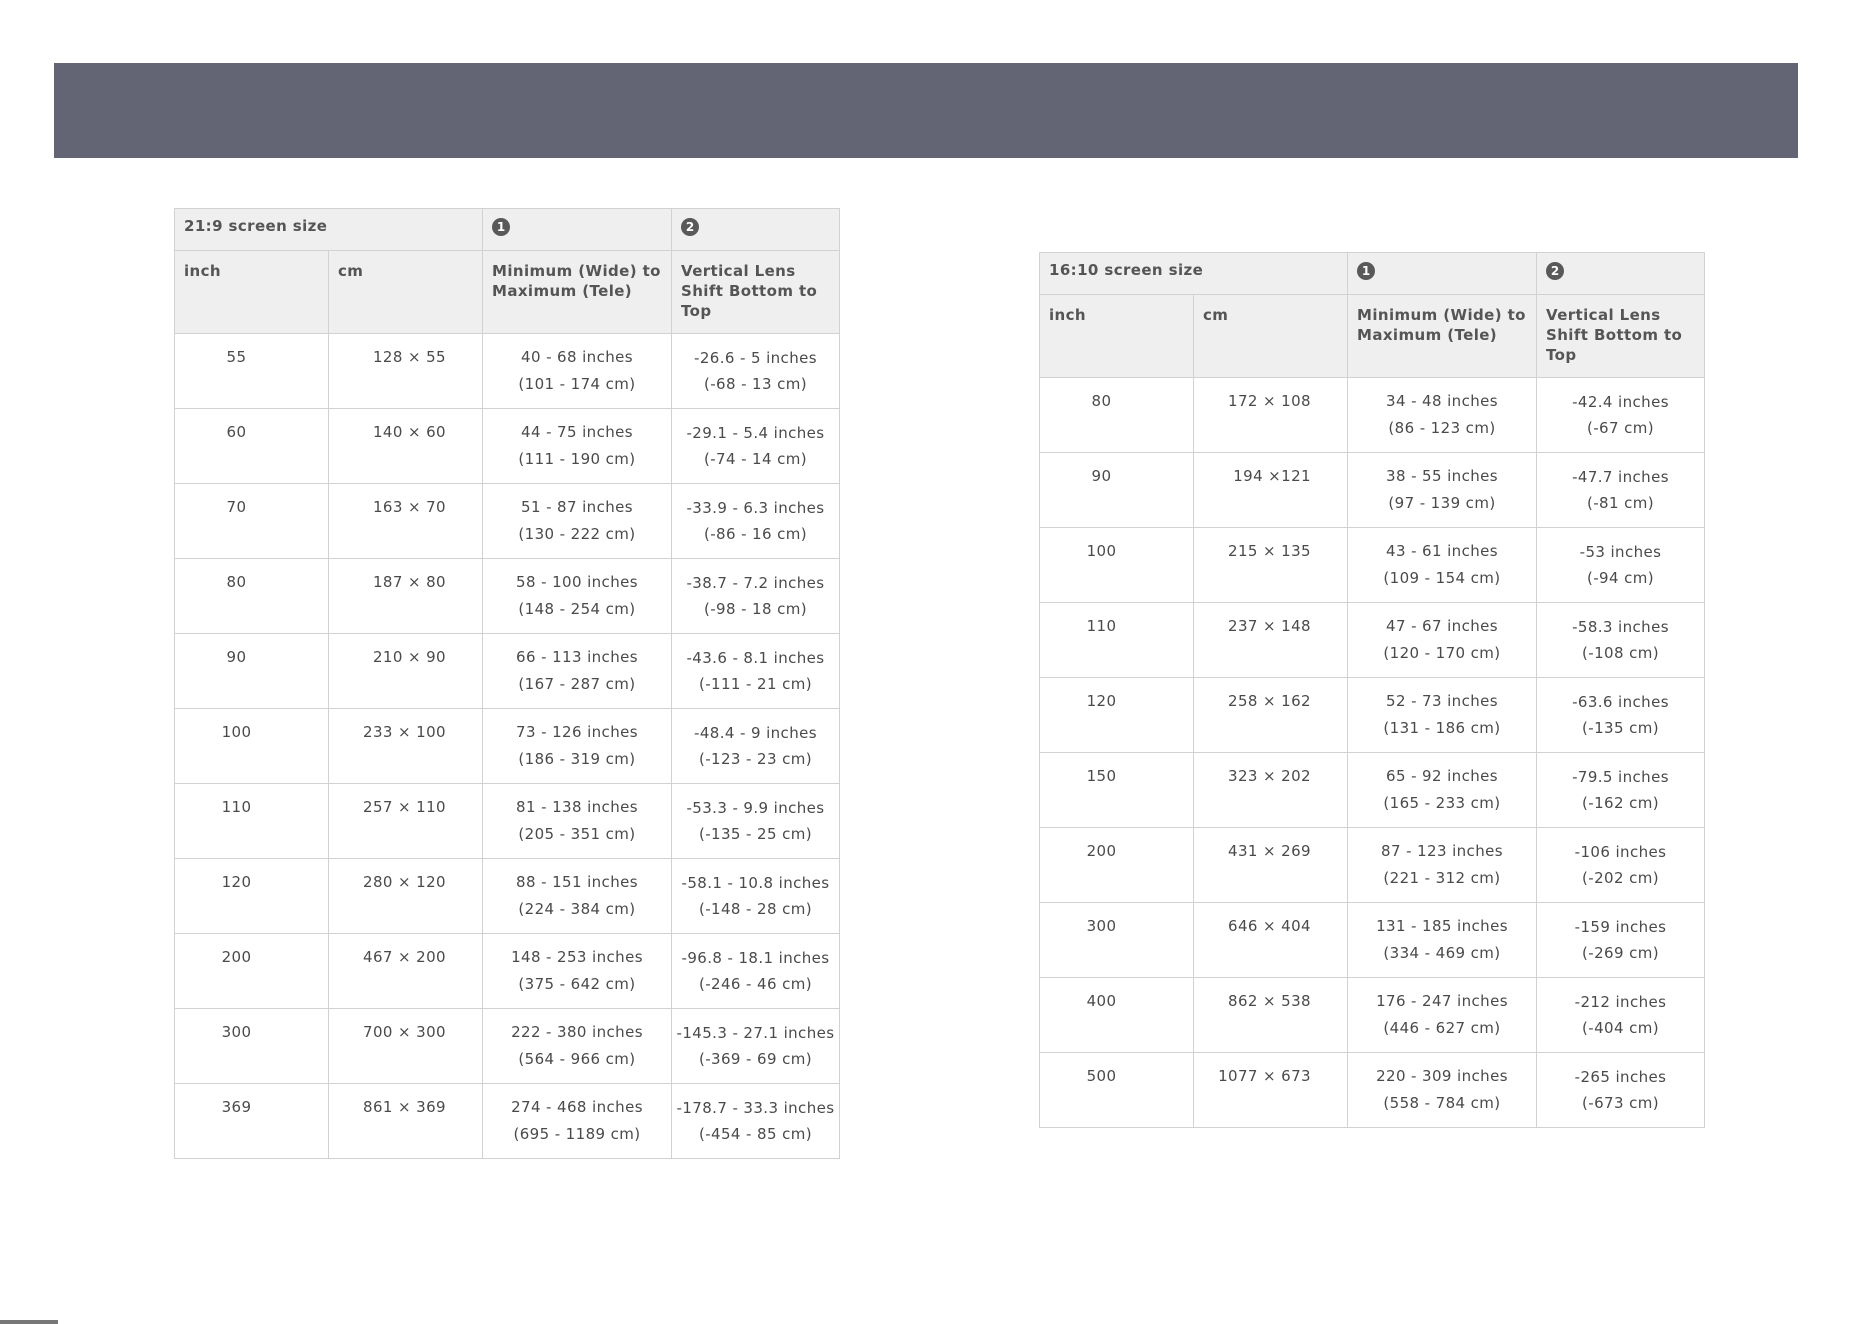 The image size is (1872, 1324). I want to click on cell-distance: 87 - 123 inches (221 - 312 cm), so click(1442, 865).